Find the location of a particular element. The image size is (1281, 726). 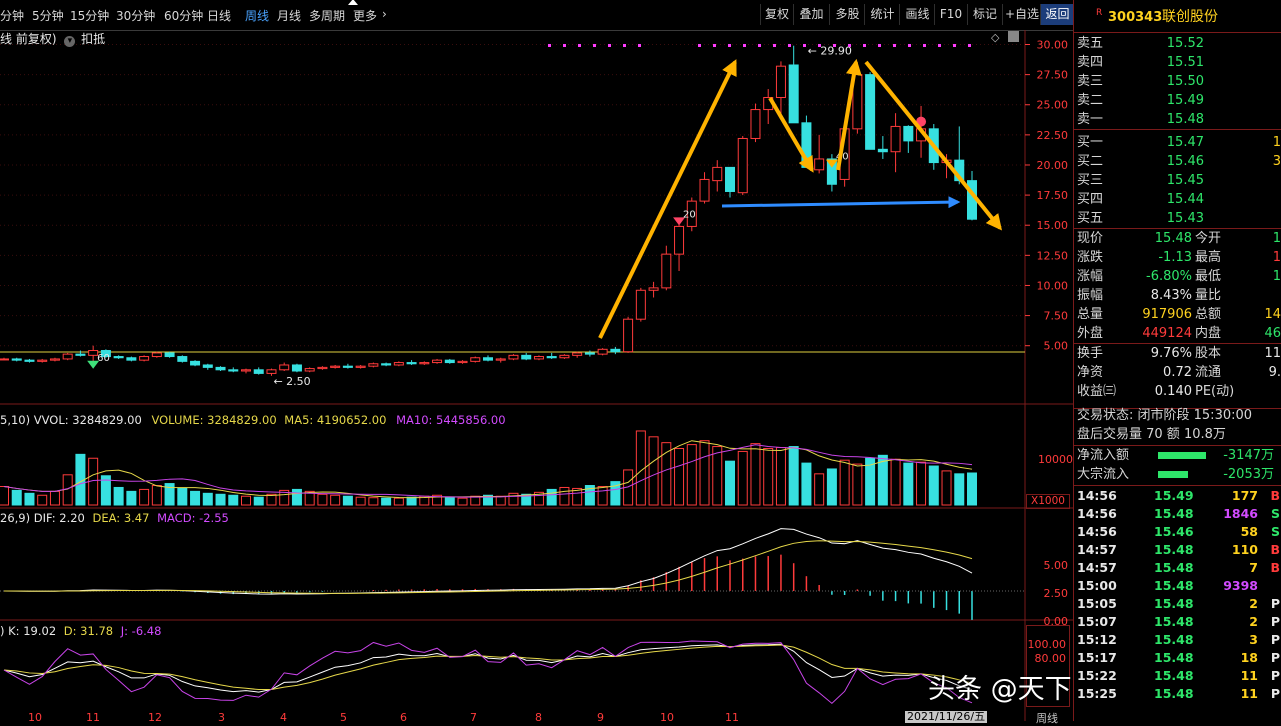

settings-square-icon is located at coordinates (1013, 36).